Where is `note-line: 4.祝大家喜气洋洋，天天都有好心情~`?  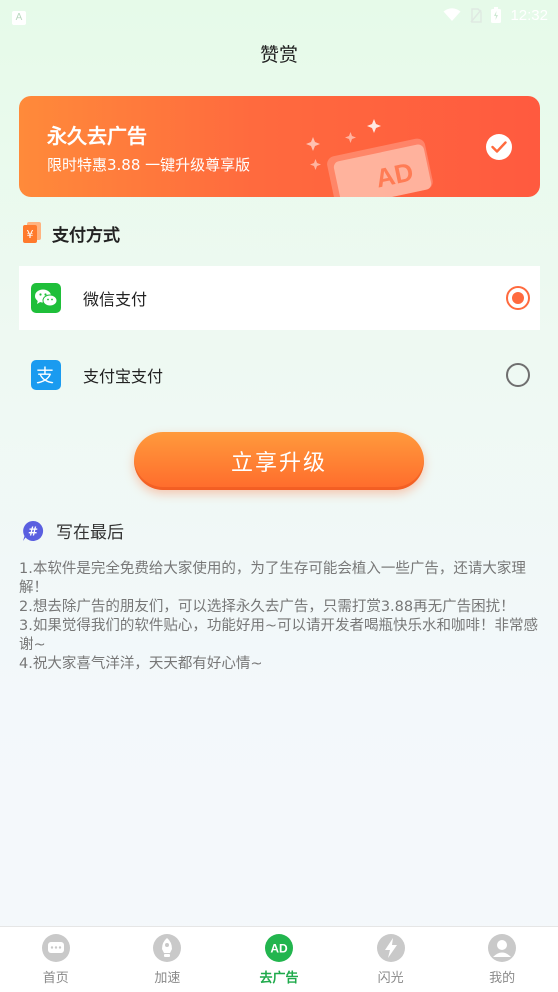
note-line: 4.祝大家喜气洋洋，天天都有好心情~ is located at coordinates (141, 664).